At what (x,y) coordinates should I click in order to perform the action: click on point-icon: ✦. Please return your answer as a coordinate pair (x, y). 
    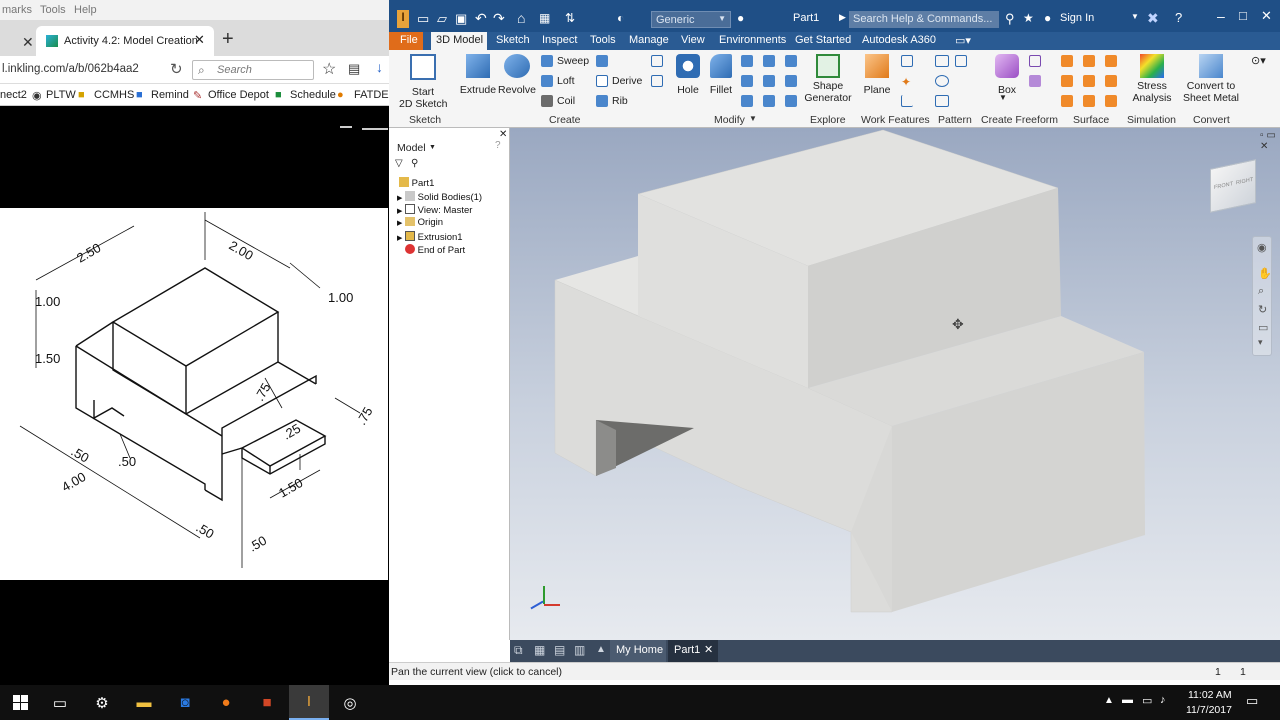
    Looking at the image, I should click on (907, 82).